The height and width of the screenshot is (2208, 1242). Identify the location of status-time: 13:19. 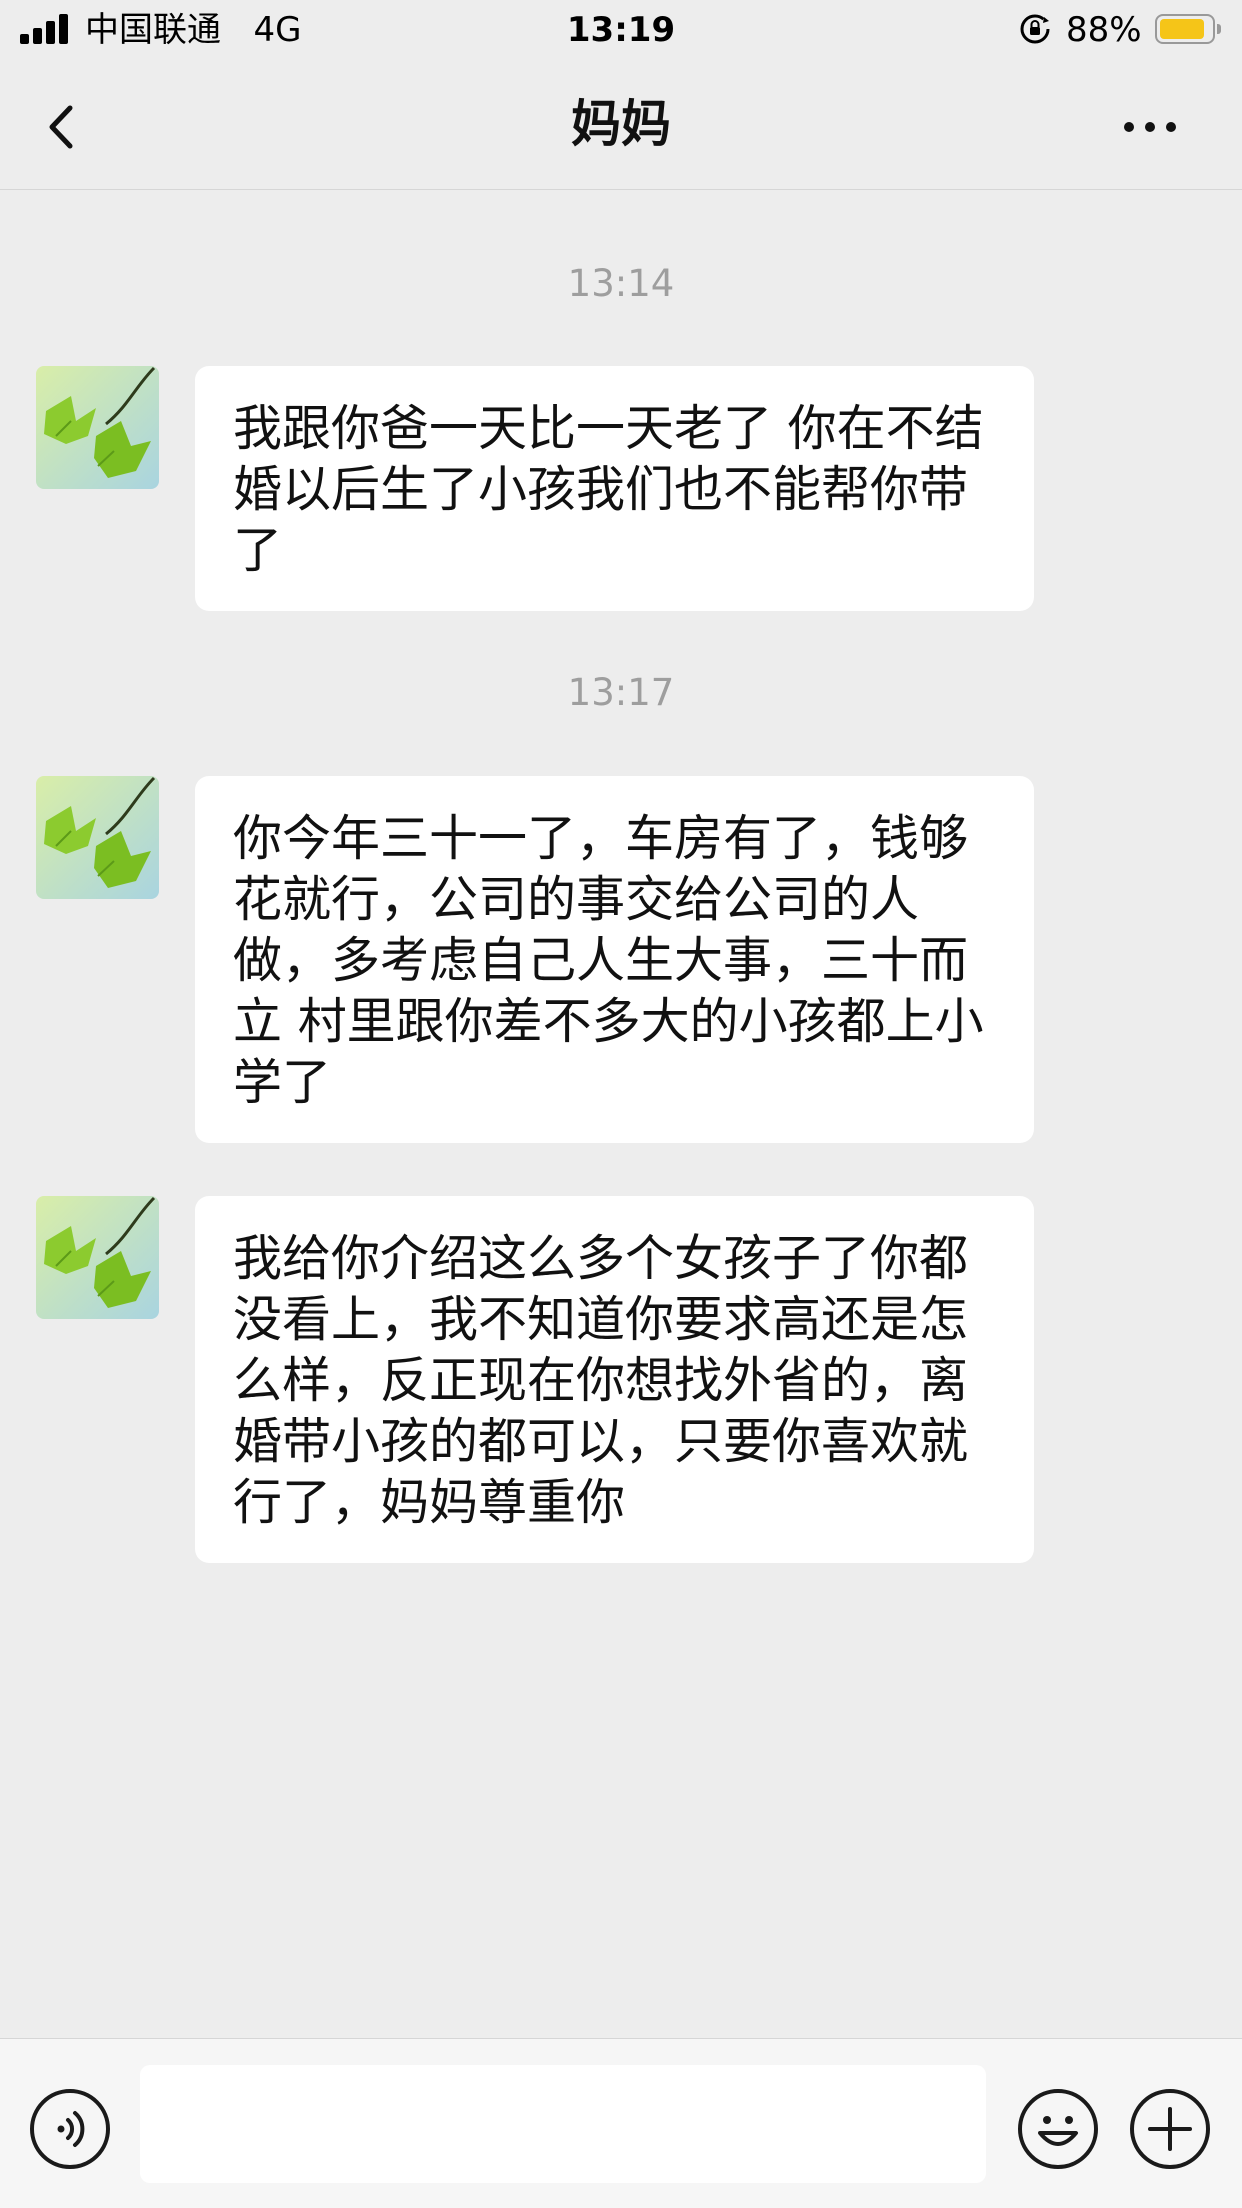
(621, 30).